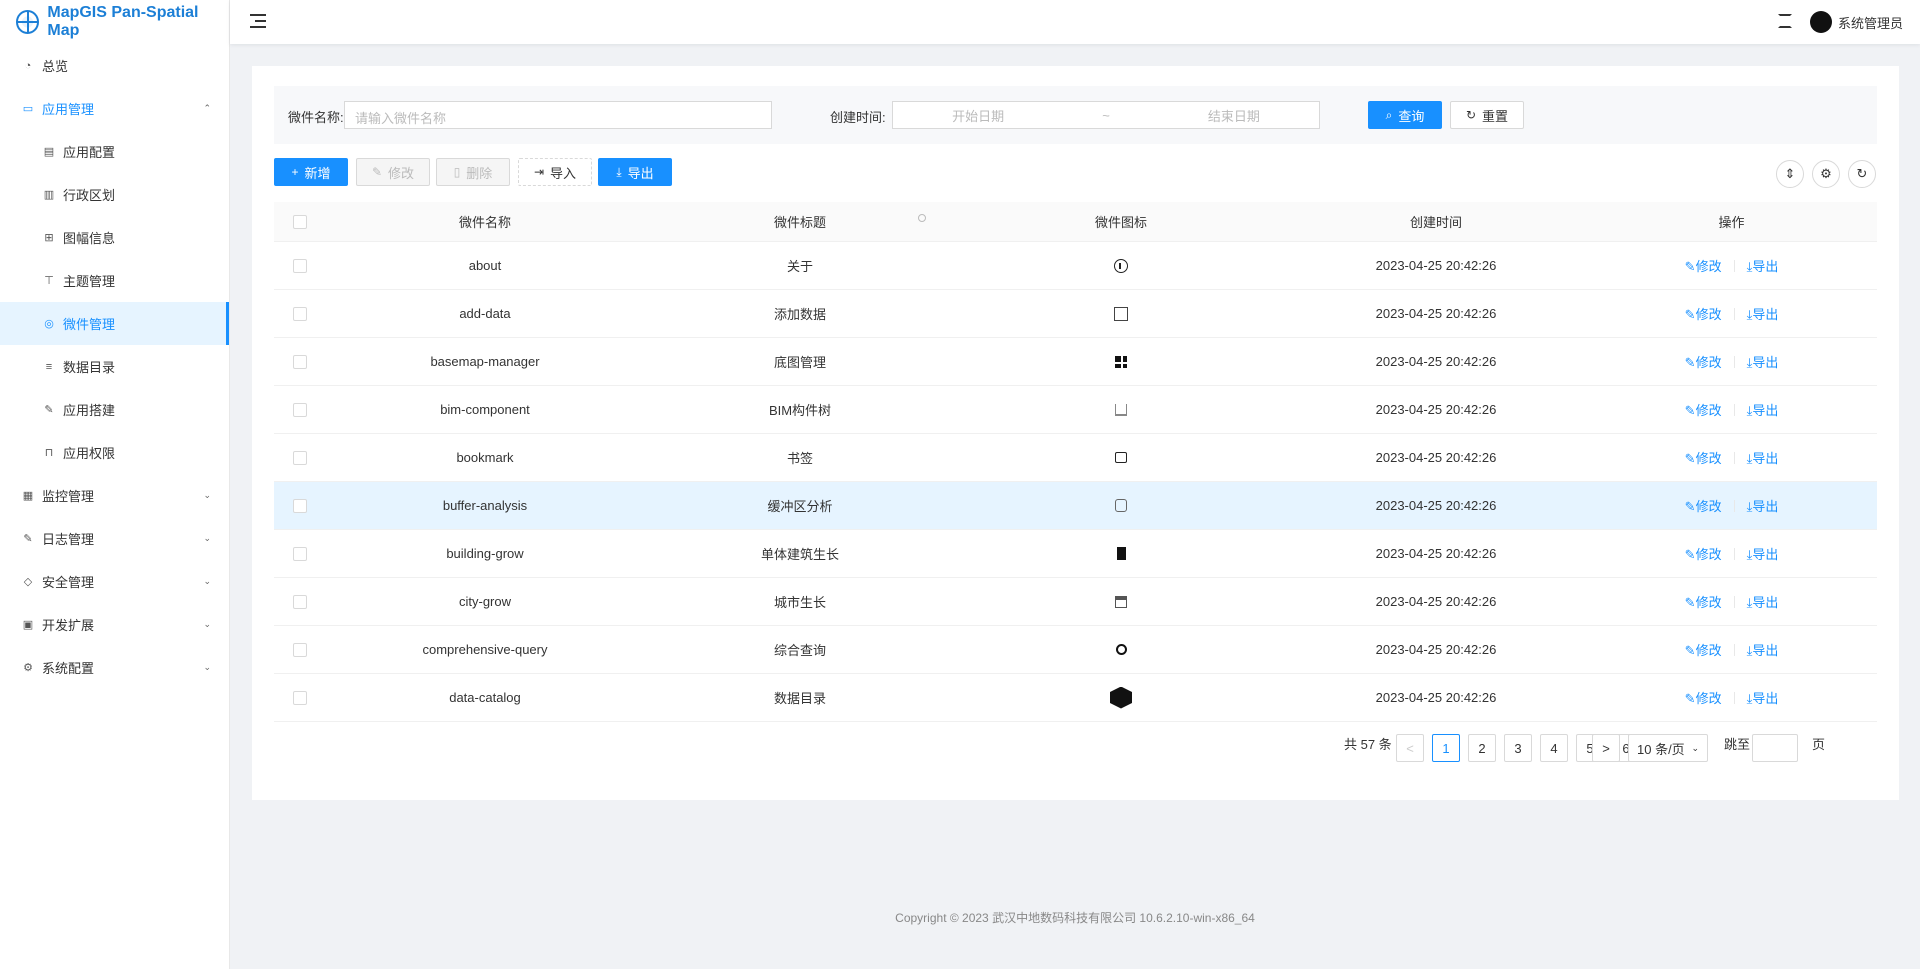 The image size is (1920, 969). Describe the element at coordinates (635, 172) in the screenshot. I see `export-button: ⤓ 导出` at that location.